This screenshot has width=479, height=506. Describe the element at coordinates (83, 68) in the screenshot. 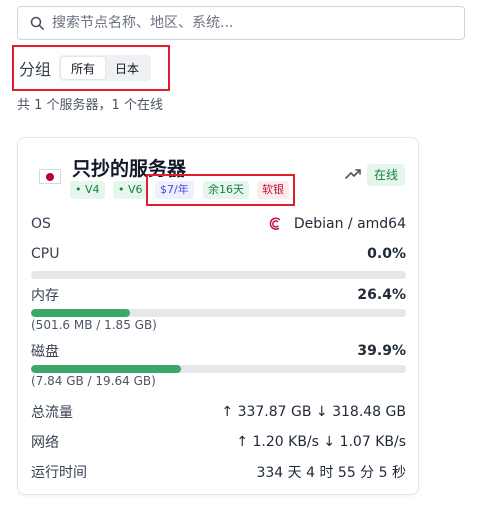

I see `group-option-all: 所有` at that location.